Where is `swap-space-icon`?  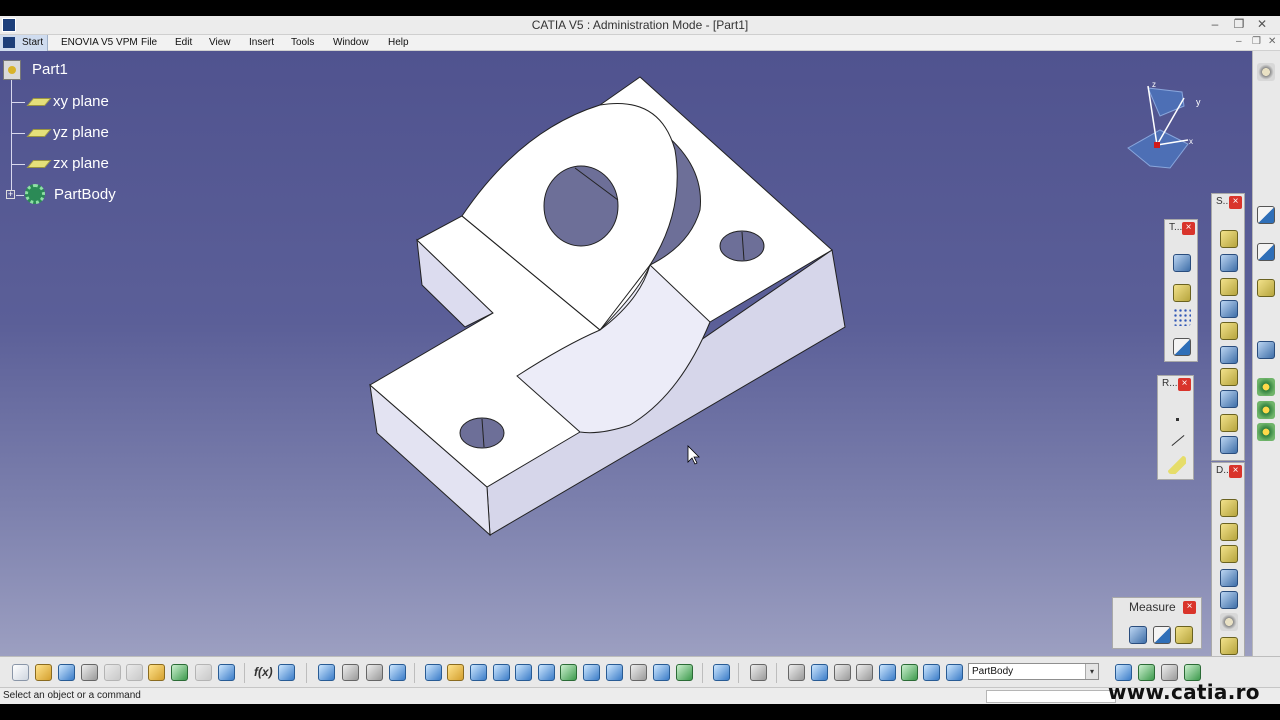 swap-space-icon is located at coordinates (684, 672).